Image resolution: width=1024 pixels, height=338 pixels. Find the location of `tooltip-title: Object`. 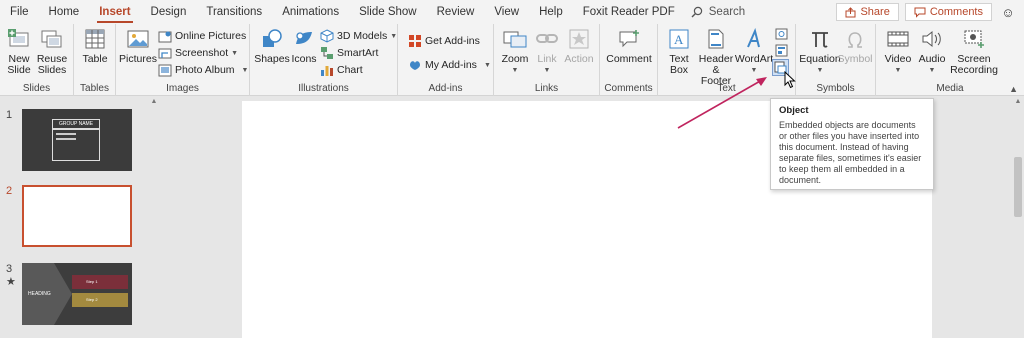

tooltip-title: Object is located at coordinates (794, 110).